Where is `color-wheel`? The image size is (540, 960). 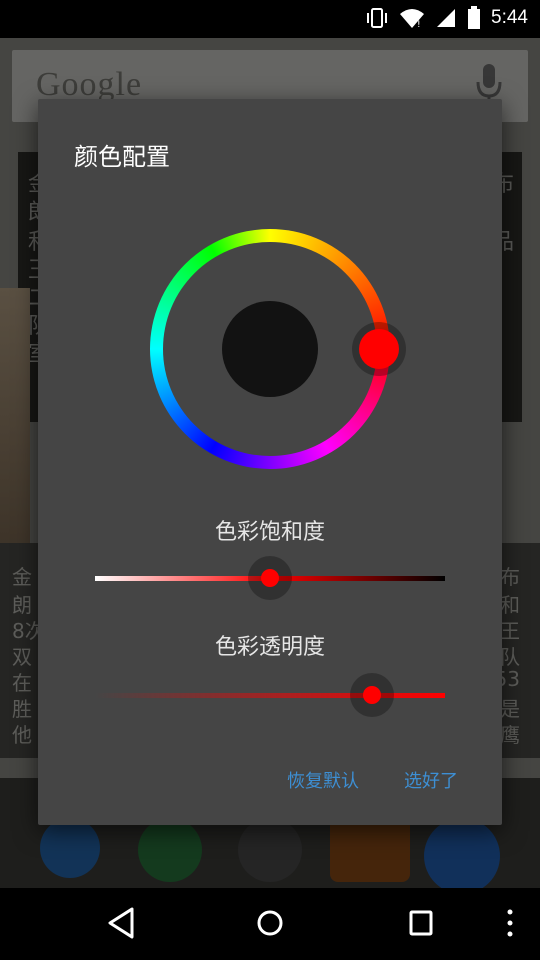
color-wheel is located at coordinates (278, 349).